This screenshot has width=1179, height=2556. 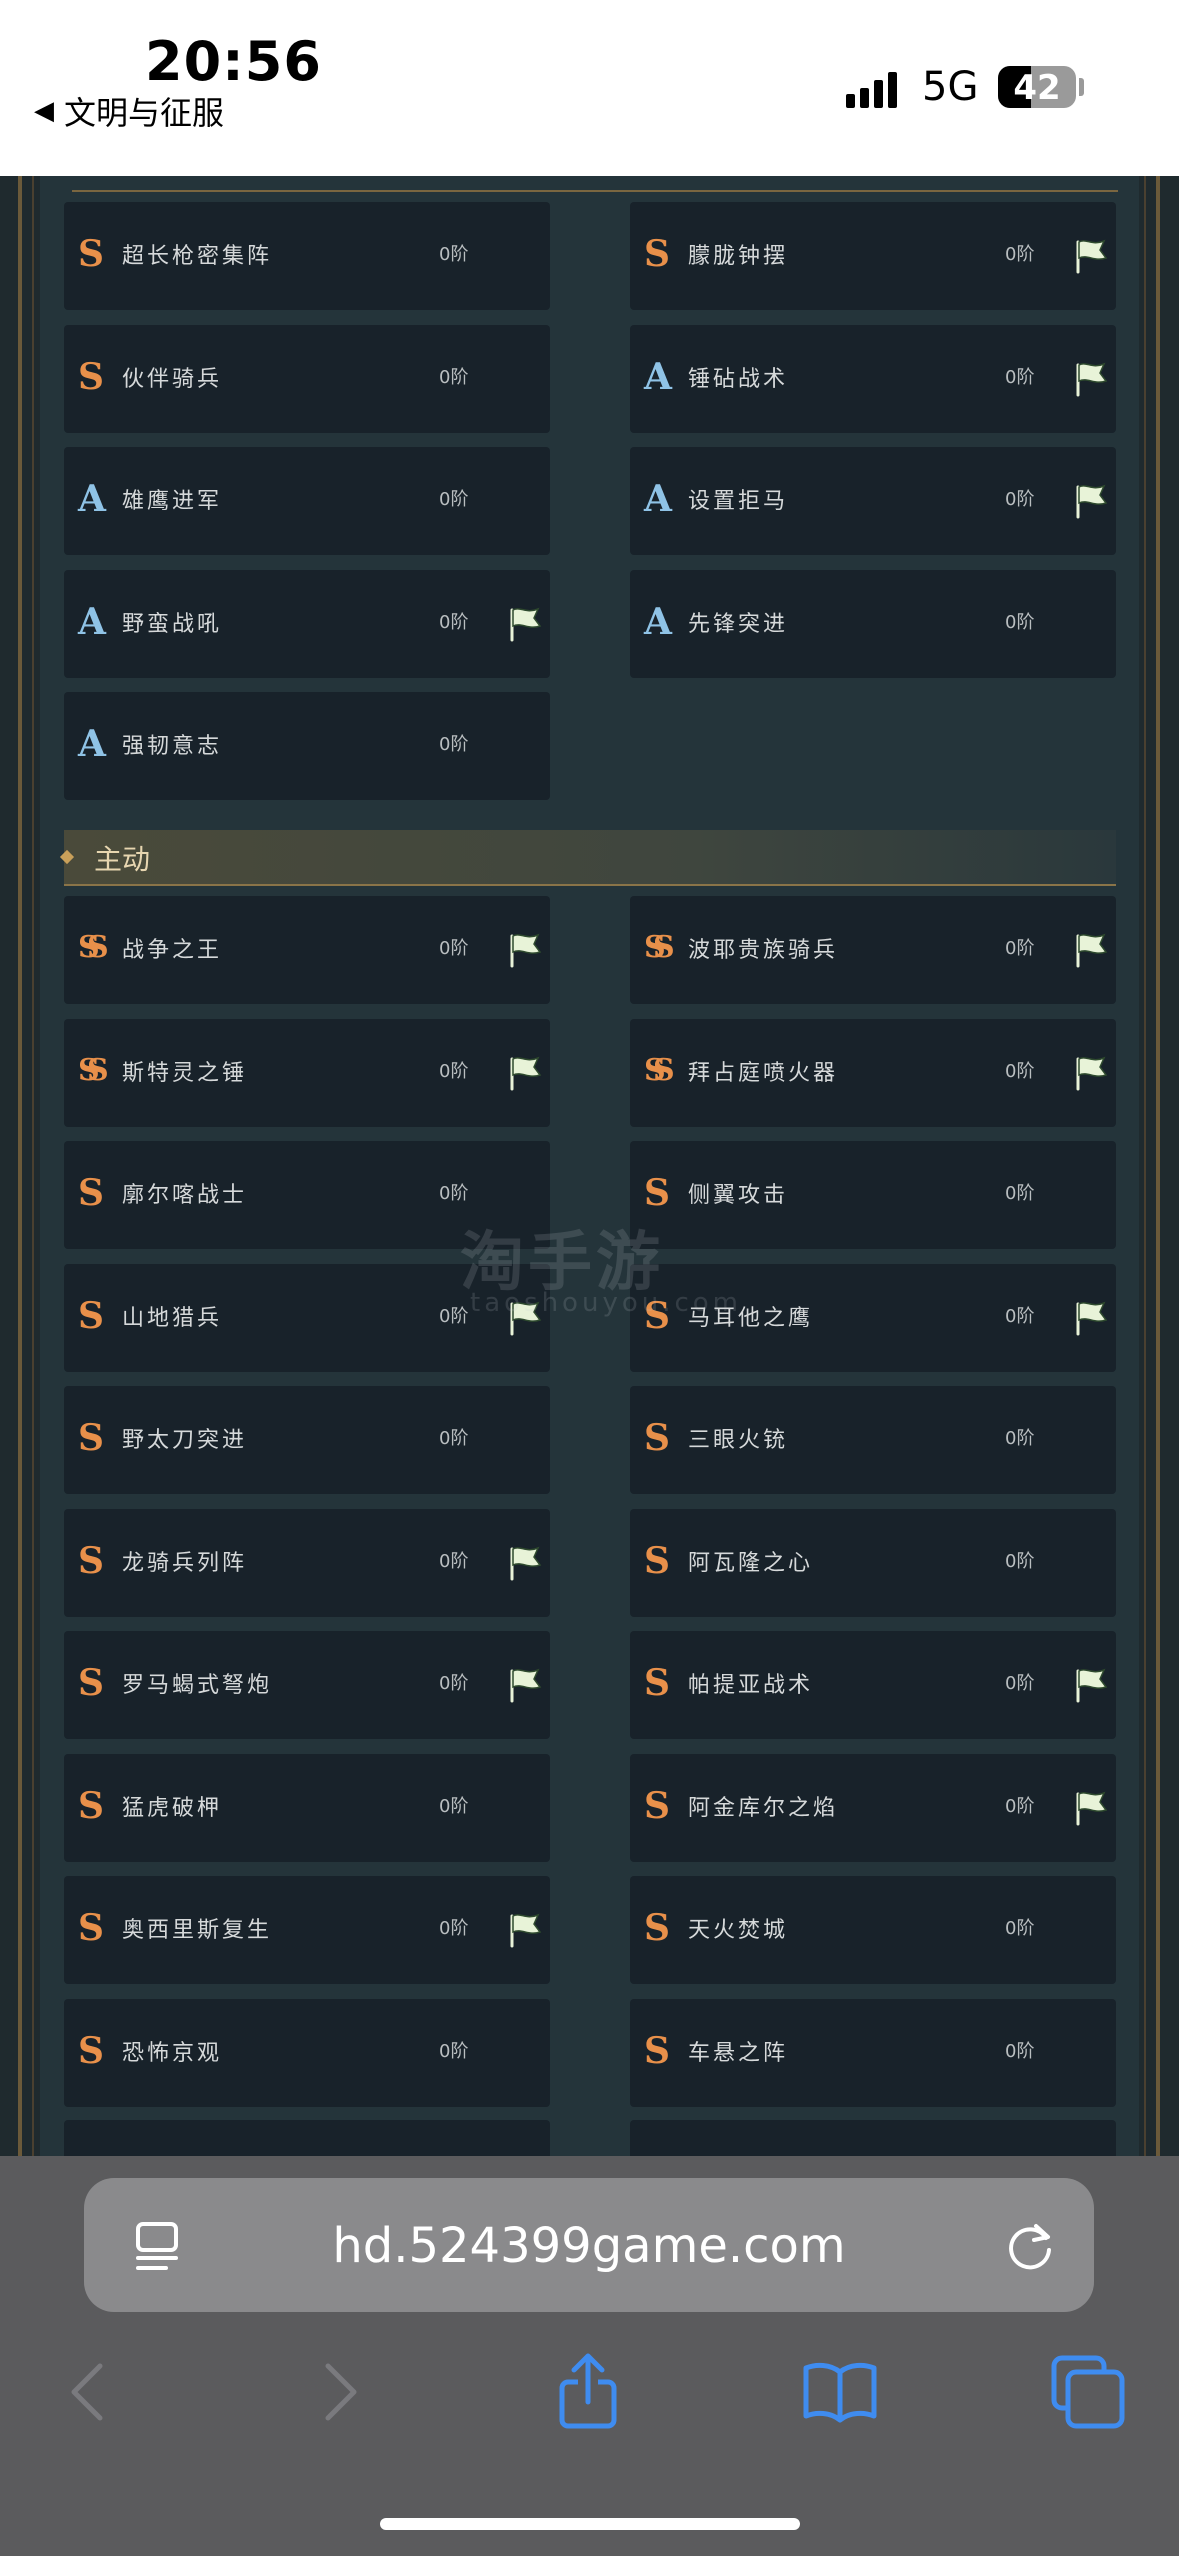 What do you see at coordinates (763, 1073) in the screenshot?
I see `skill-name: 拜占庭喷火器` at bounding box center [763, 1073].